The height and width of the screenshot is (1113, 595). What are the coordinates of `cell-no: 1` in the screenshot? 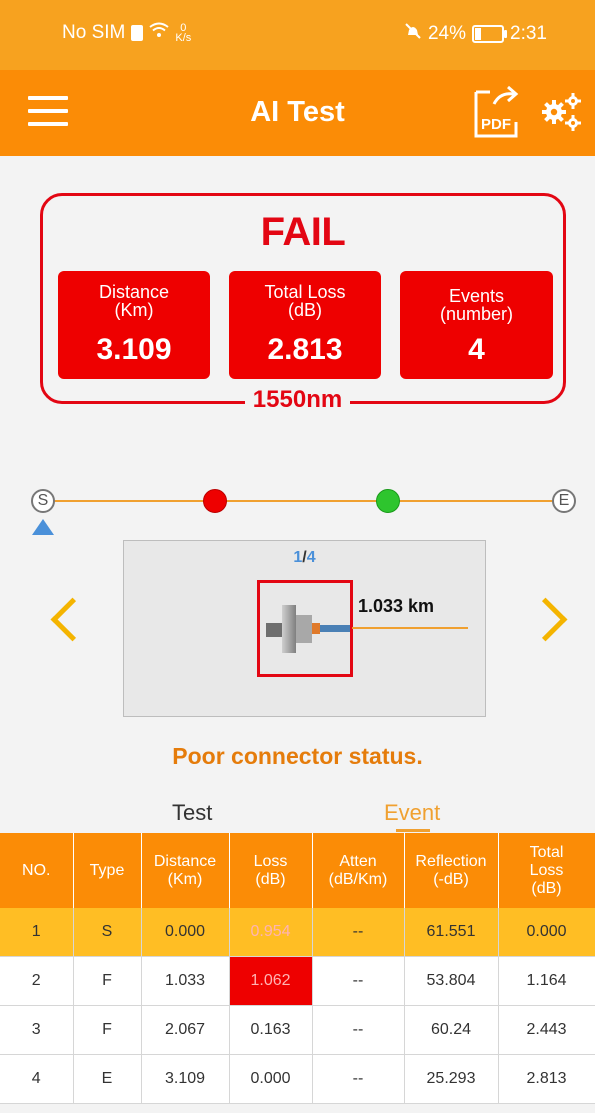 It's located at (37, 932).